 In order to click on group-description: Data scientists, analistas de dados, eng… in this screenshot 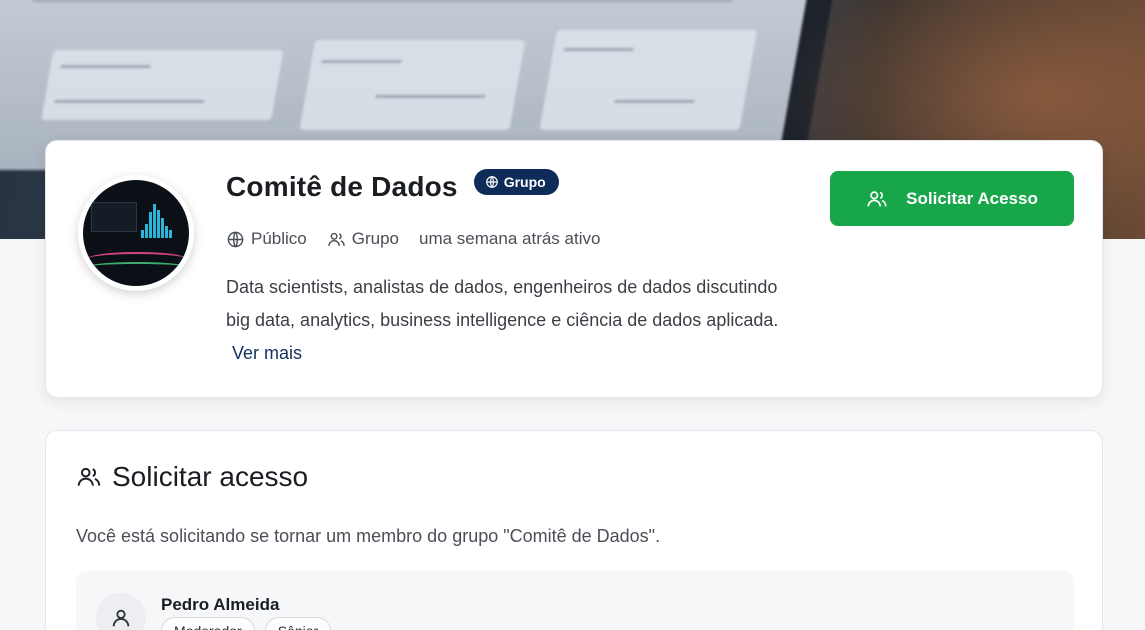, I will do `click(502, 320)`.